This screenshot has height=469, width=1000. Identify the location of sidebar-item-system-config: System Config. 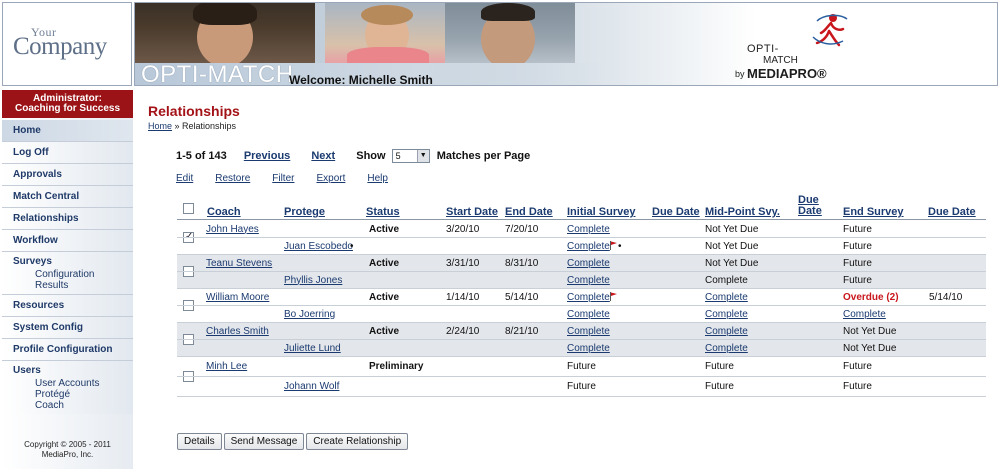
(67, 328).